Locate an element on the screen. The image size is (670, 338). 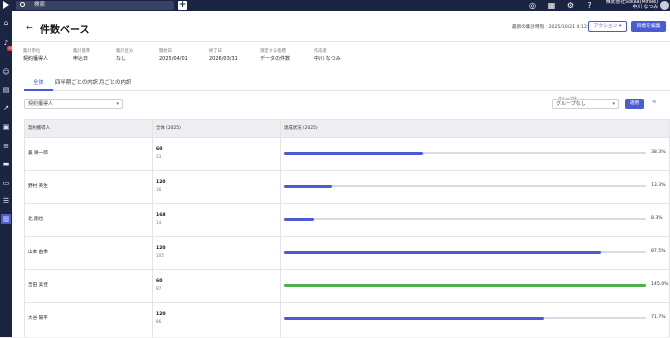
person-name: 大谷 陽平 is located at coordinates (38, 318).